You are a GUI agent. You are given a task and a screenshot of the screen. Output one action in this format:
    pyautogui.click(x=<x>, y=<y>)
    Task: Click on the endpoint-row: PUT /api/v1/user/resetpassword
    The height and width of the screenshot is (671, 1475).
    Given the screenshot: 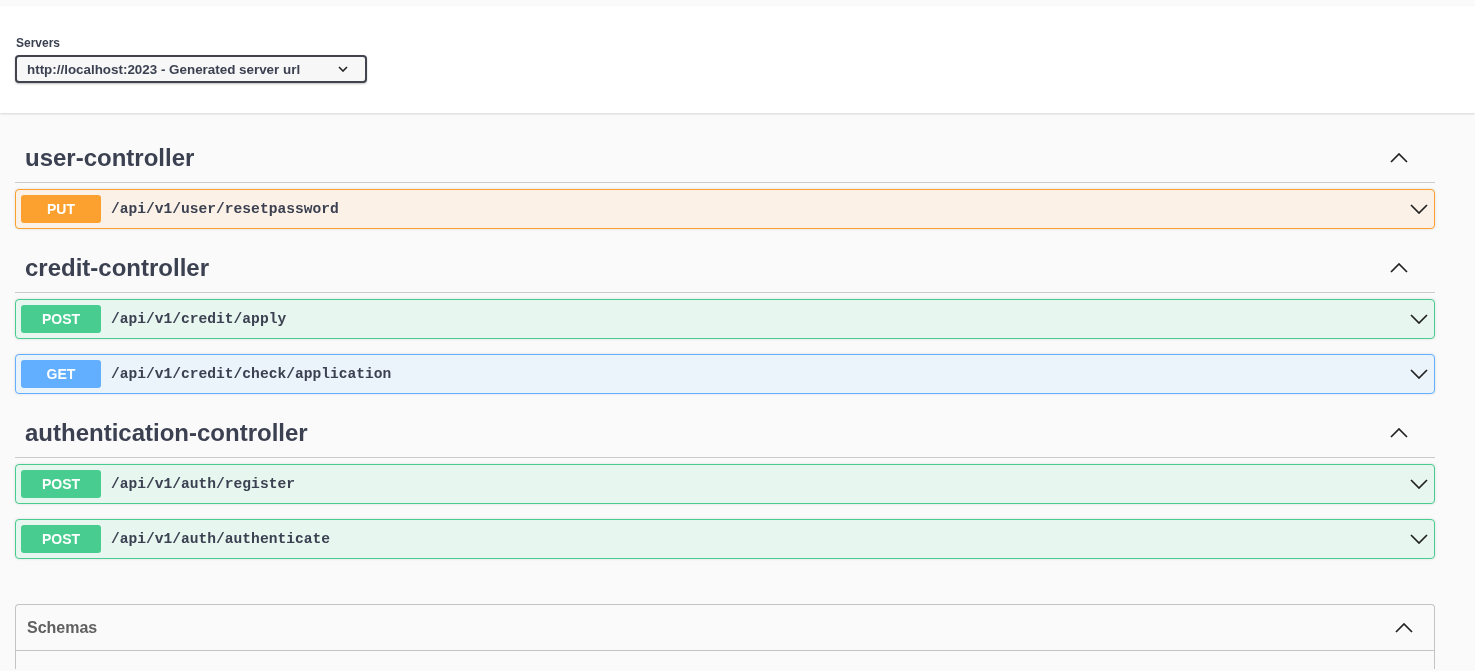 What is the action you would take?
    pyautogui.click(x=725, y=209)
    